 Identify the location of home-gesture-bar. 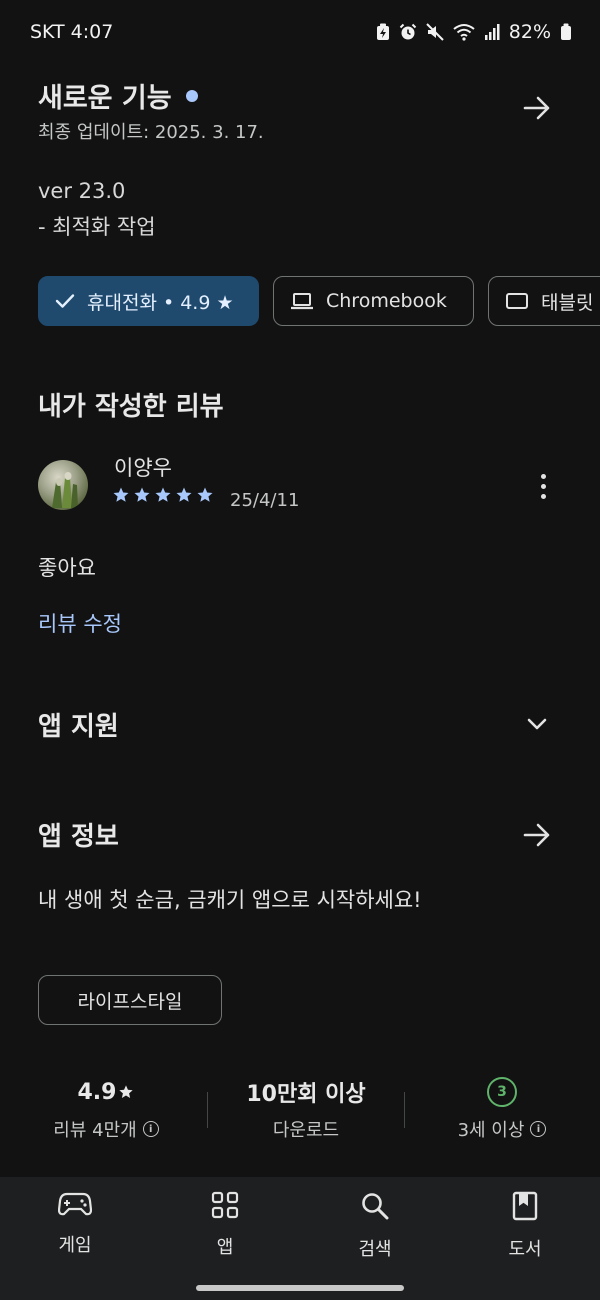
(300, 1288).